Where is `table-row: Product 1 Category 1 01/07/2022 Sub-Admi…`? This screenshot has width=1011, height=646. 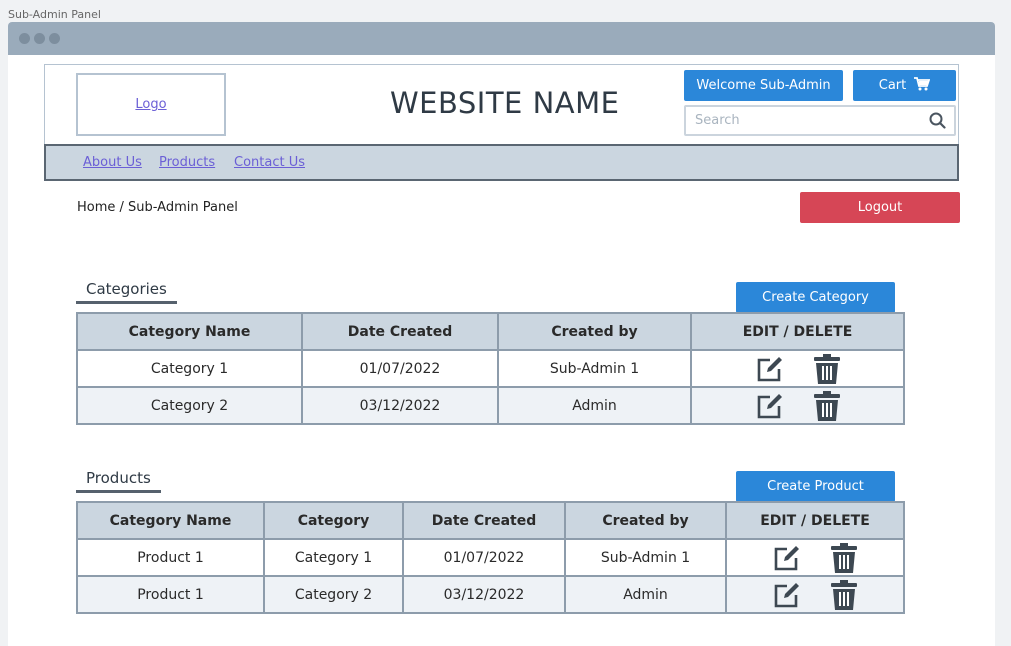
table-row: Product 1 Category 1 01/07/2022 Sub-Admi… is located at coordinates (490, 557).